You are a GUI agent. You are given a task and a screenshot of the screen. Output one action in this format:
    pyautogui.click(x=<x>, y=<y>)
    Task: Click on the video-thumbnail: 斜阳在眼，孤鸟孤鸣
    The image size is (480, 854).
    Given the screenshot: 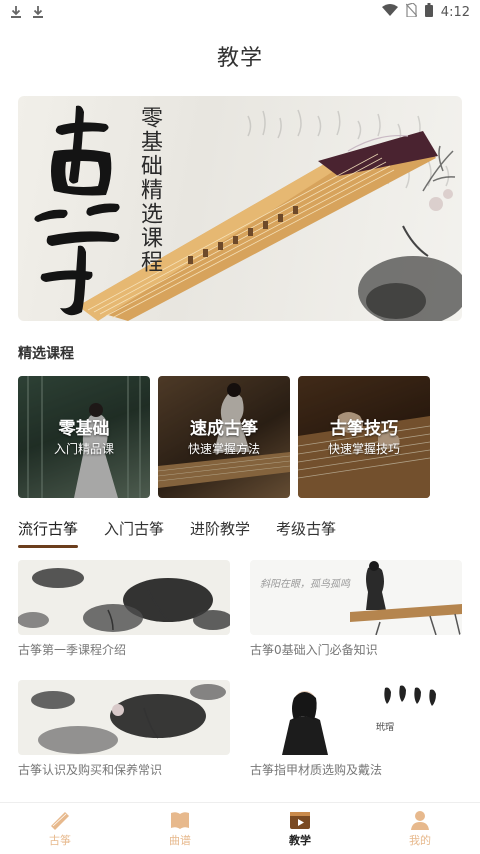 What is the action you would take?
    pyautogui.click(x=356, y=597)
    